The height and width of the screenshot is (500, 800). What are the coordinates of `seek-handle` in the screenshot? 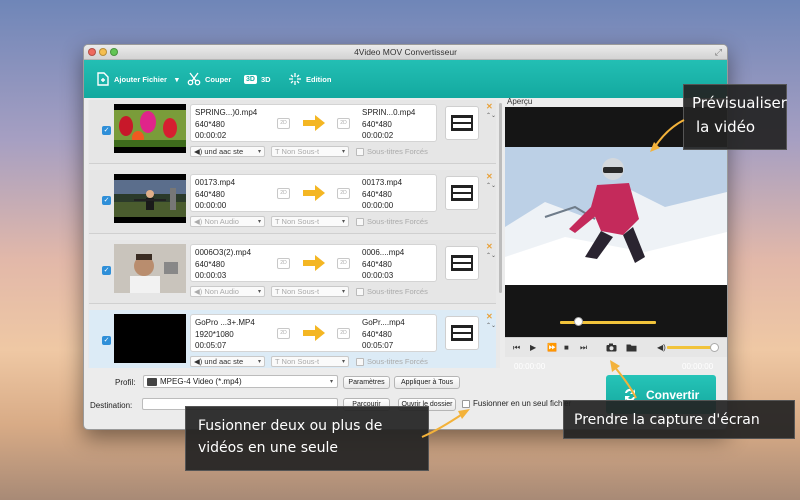 It's located at (578, 321).